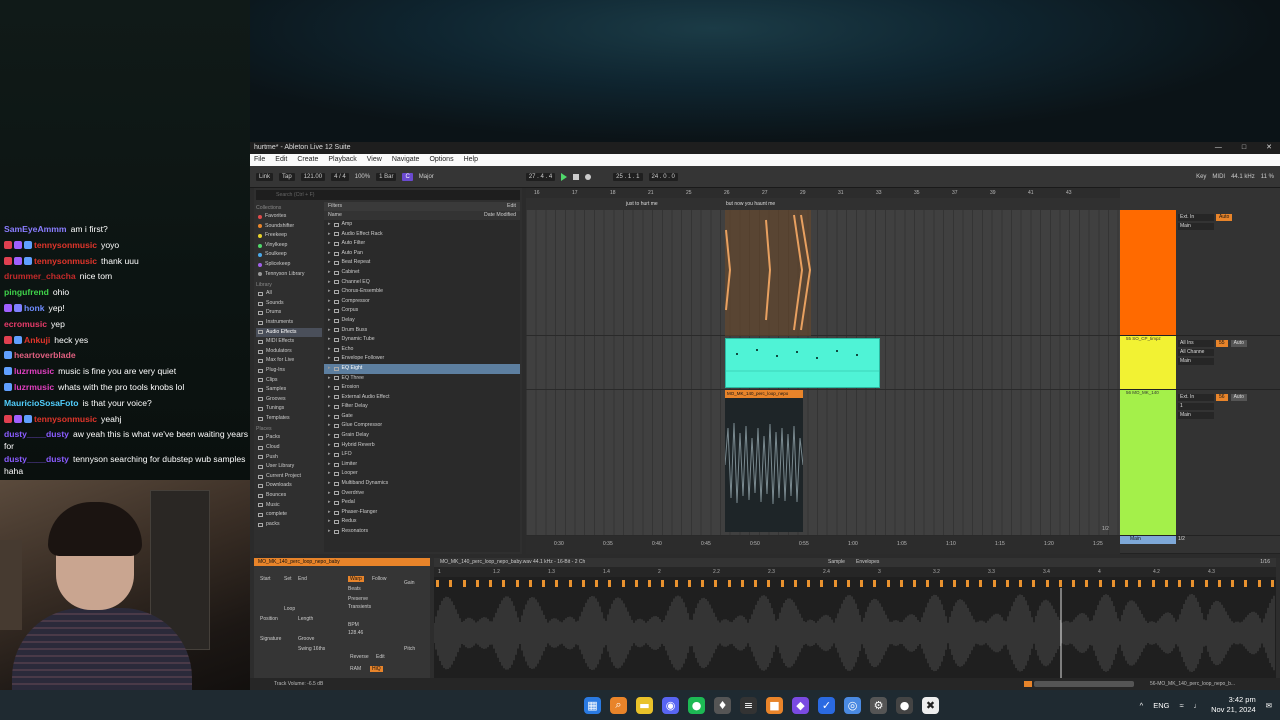  I want to click on discord-icon: ◉, so click(670, 705).